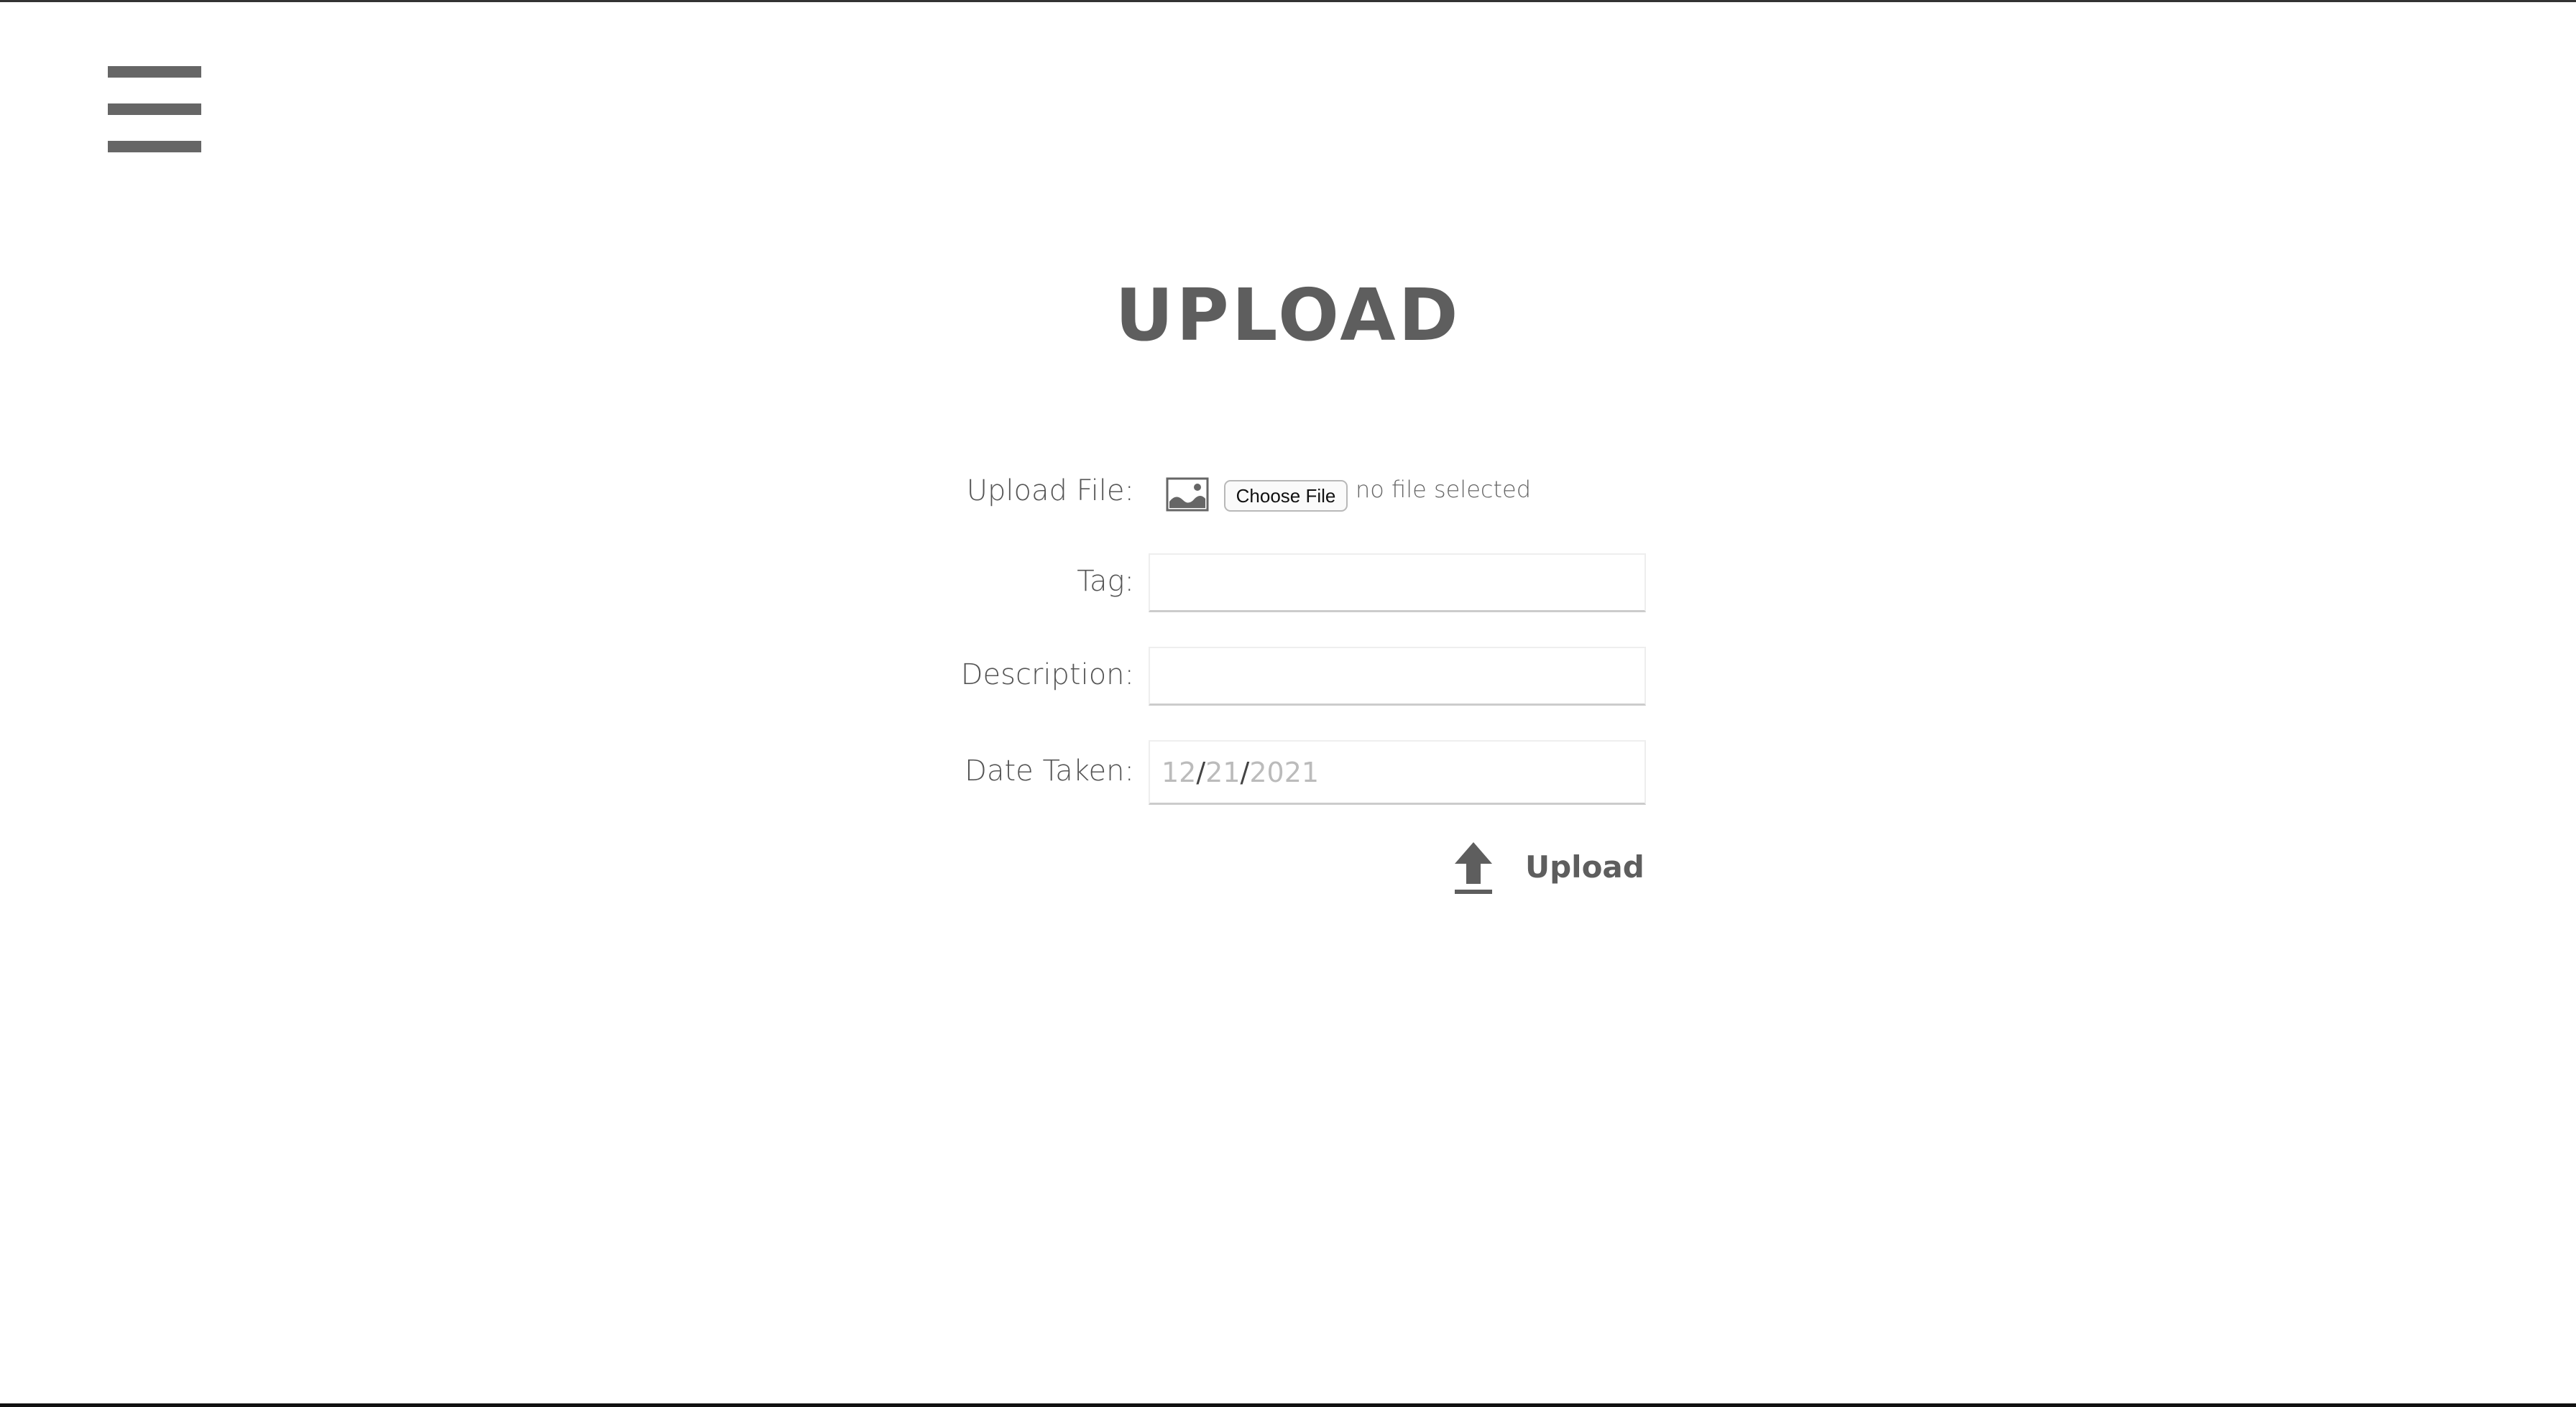 The height and width of the screenshot is (1407, 2576). Describe the element at coordinates (1397, 676) in the screenshot. I see `description-input` at that location.